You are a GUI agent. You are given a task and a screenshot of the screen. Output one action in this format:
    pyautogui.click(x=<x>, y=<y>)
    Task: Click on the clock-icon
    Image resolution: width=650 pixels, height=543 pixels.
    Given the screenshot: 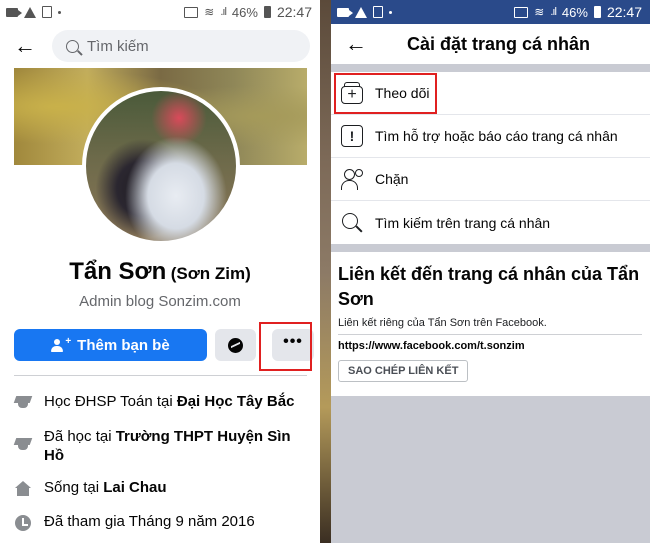 What is the action you would take?
    pyautogui.click(x=23, y=523)
    